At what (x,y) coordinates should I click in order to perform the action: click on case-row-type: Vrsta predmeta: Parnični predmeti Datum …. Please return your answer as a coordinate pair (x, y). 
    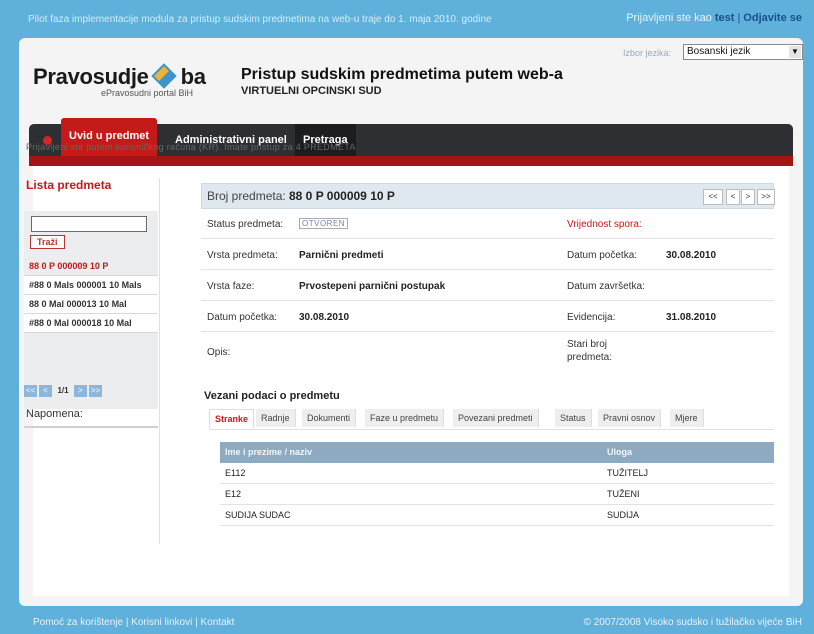
    Looking at the image, I should click on (487, 254).